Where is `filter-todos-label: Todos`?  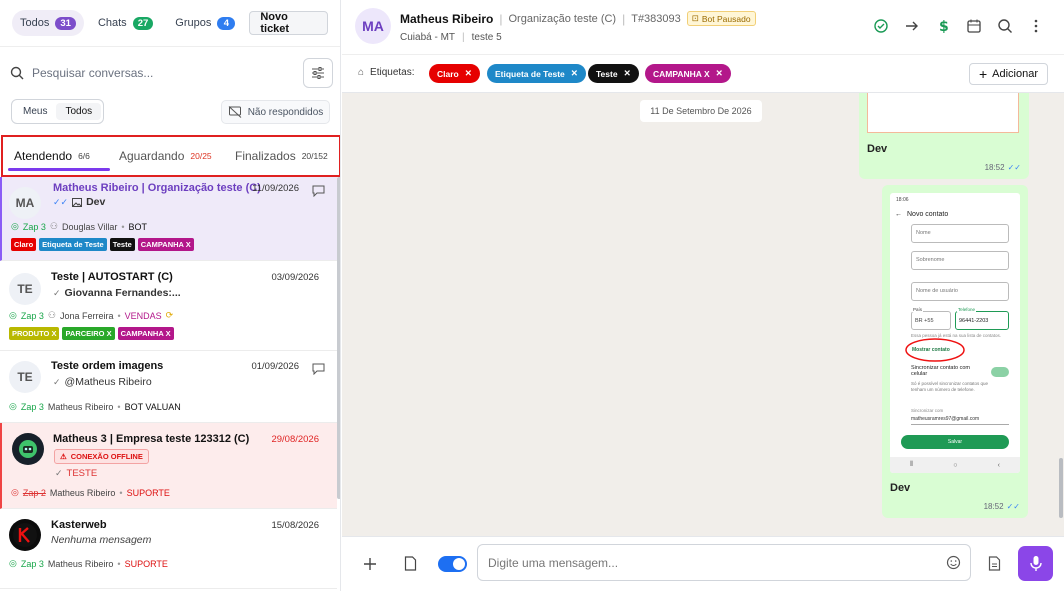 filter-todos-label: Todos is located at coordinates (35, 23).